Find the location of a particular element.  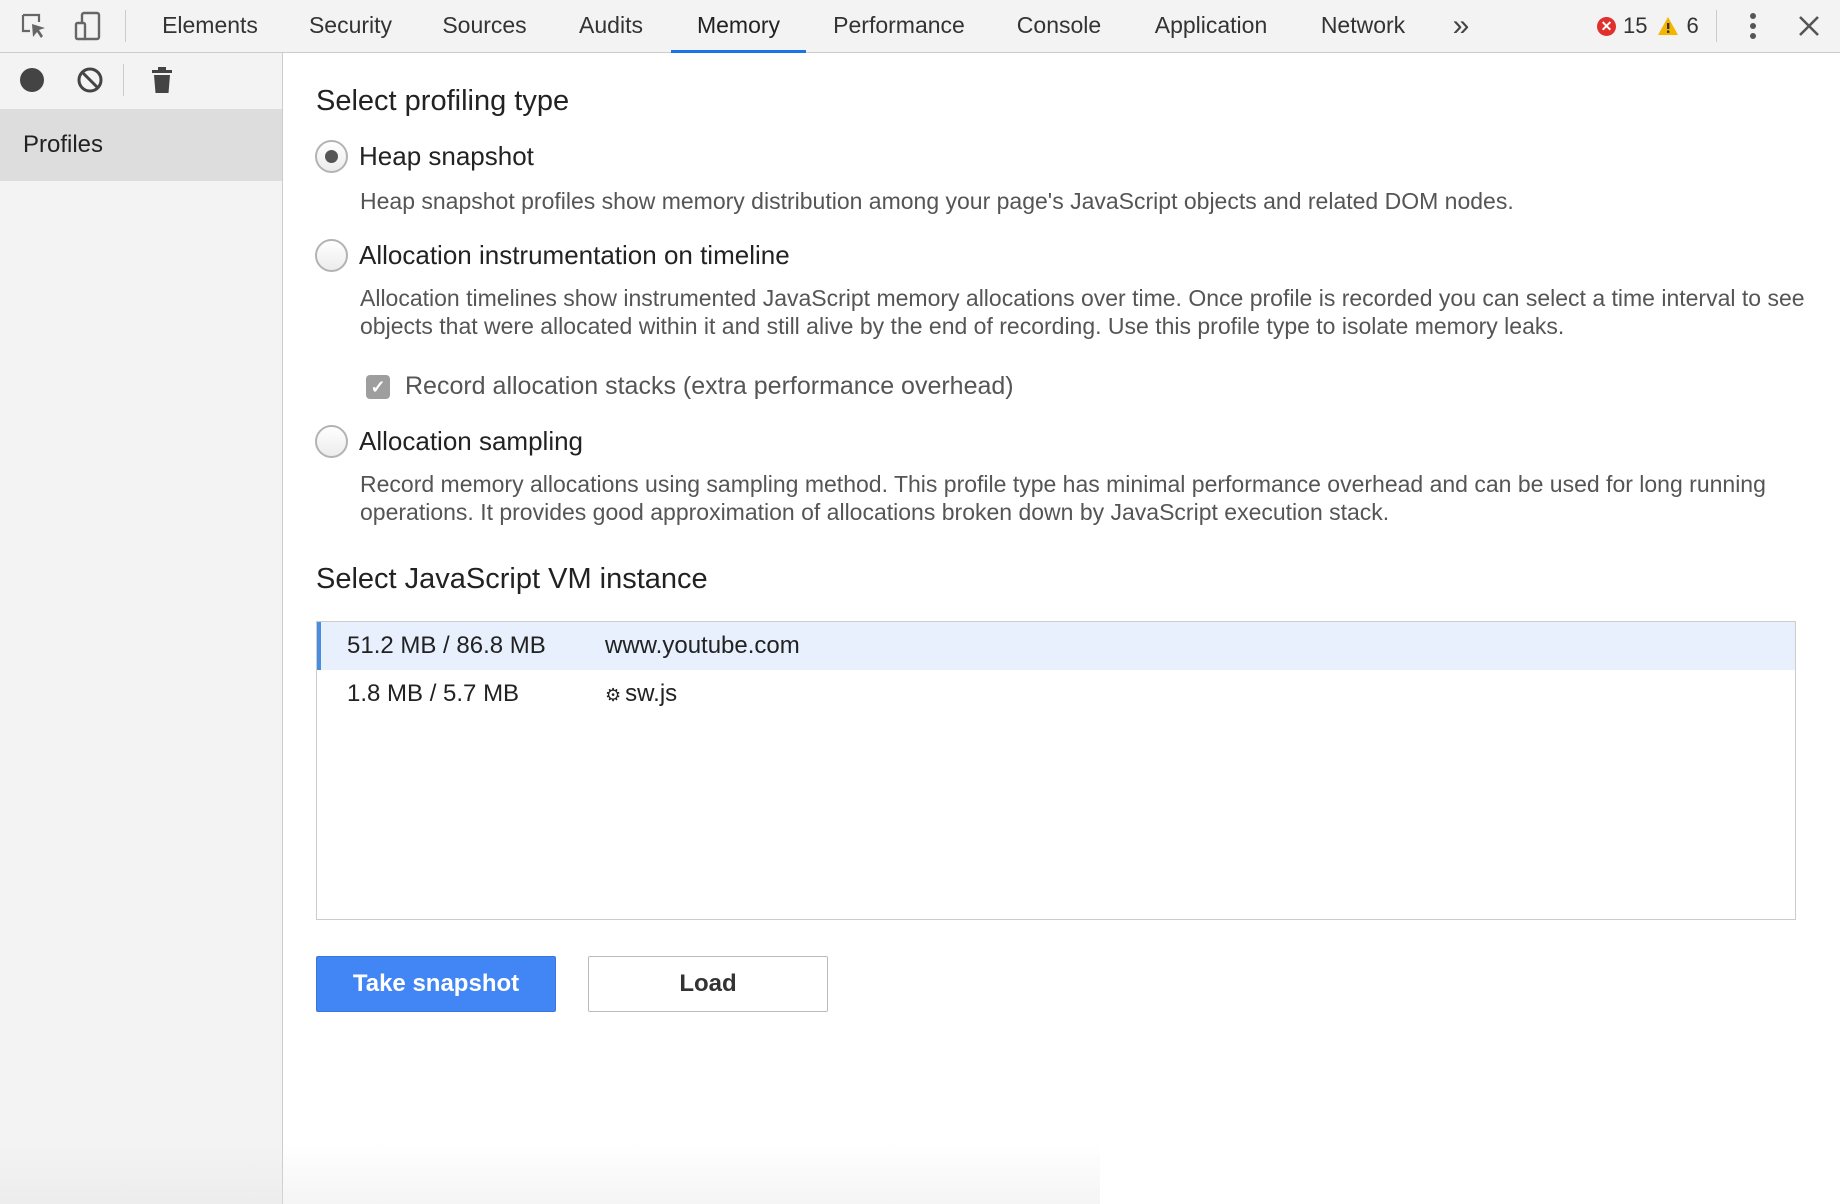

sidebar-toolbar is located at coordinates (141, 80).